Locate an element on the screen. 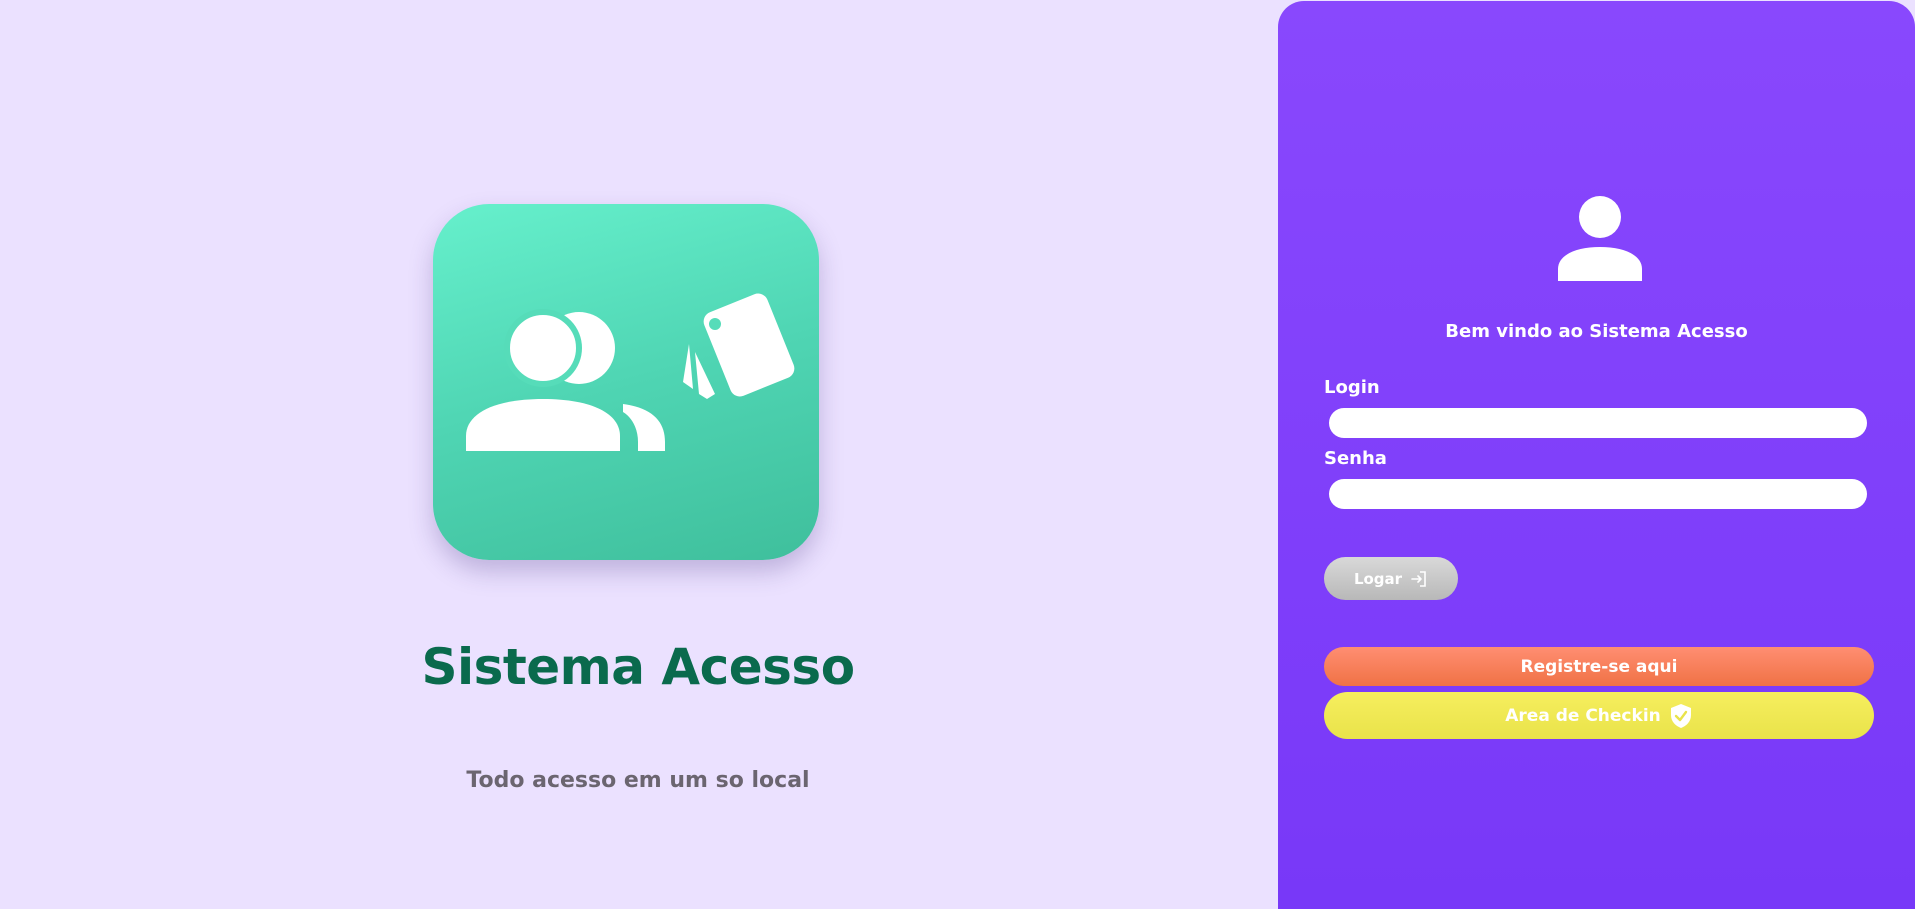  login-label: Login is located at coordinates (1352, 387).